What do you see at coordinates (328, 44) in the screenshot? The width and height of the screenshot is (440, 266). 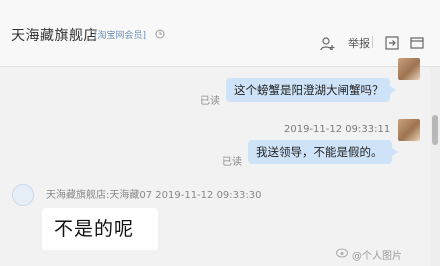 I see `user-add-icon` at bounding box center [328, 44].